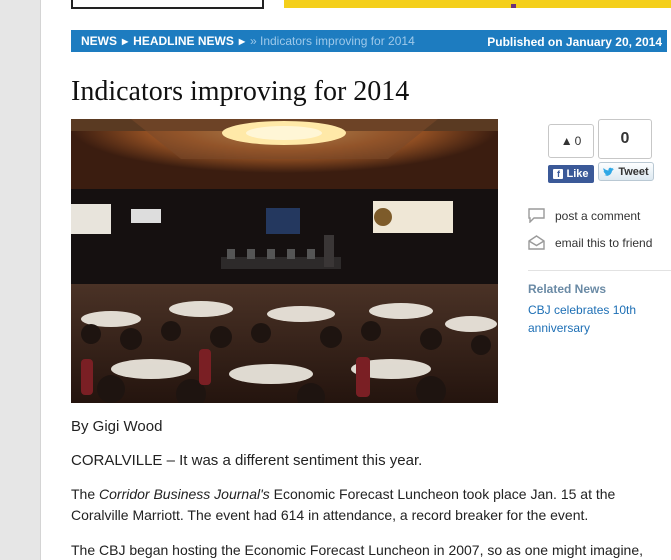  I want to click on breadcrumb-item-news: NEWS ▶, so click(99, 41).